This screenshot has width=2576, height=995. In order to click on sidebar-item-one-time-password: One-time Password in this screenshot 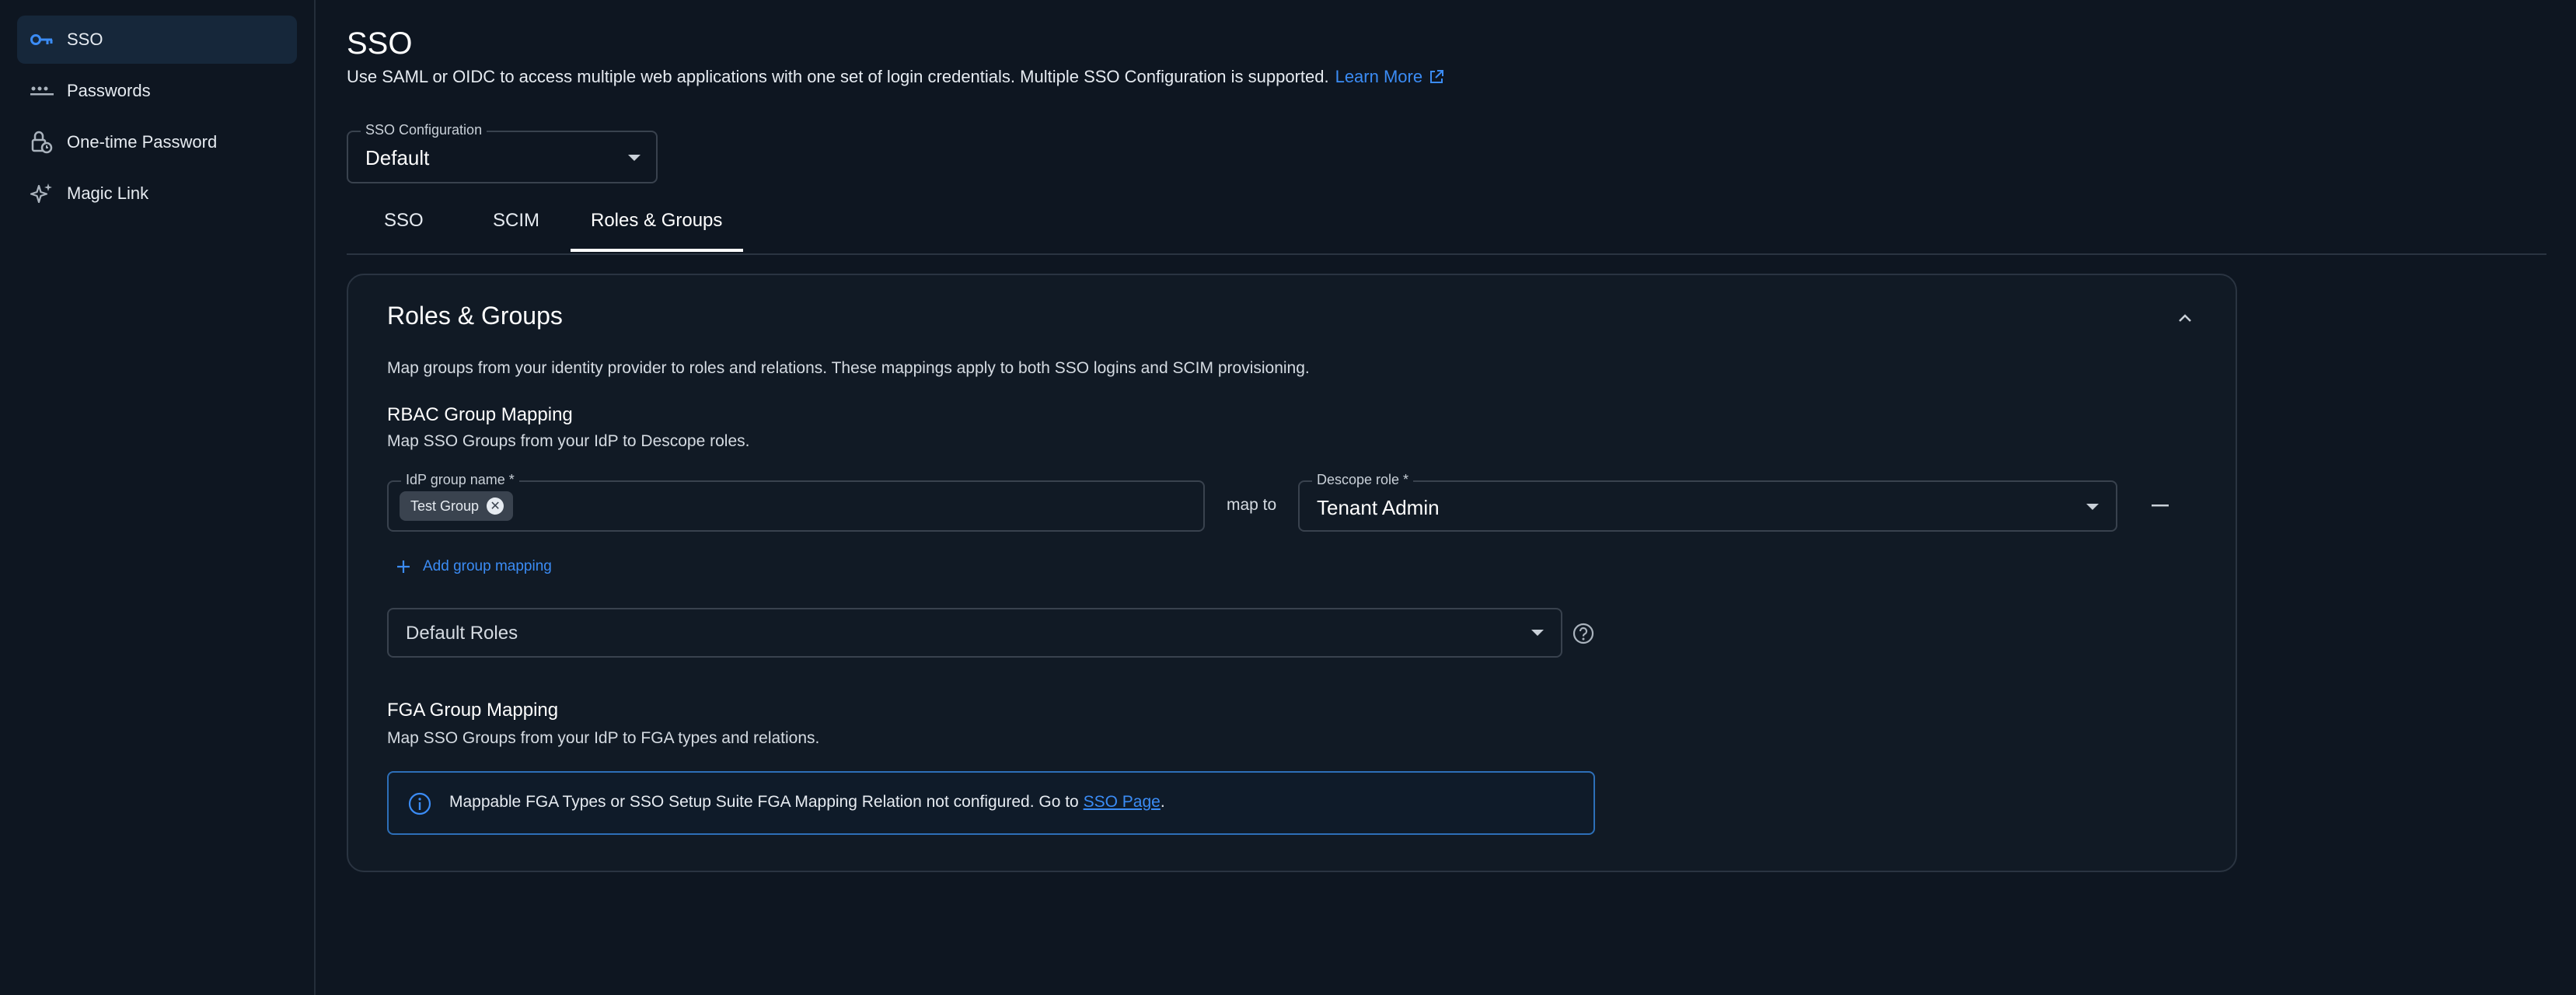, I will do `click(157, 142)`.